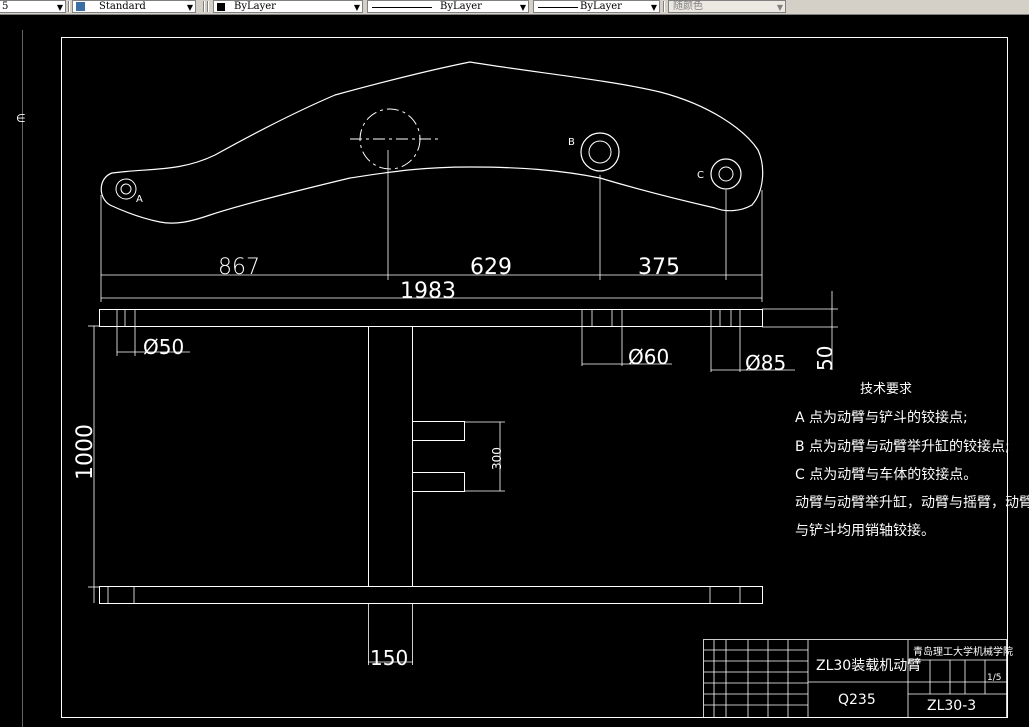 This screenshot has height=727, width=1029. Describe the element at coordinates (431, 595) in the screenshot. I see `bottom-beam` at that location.